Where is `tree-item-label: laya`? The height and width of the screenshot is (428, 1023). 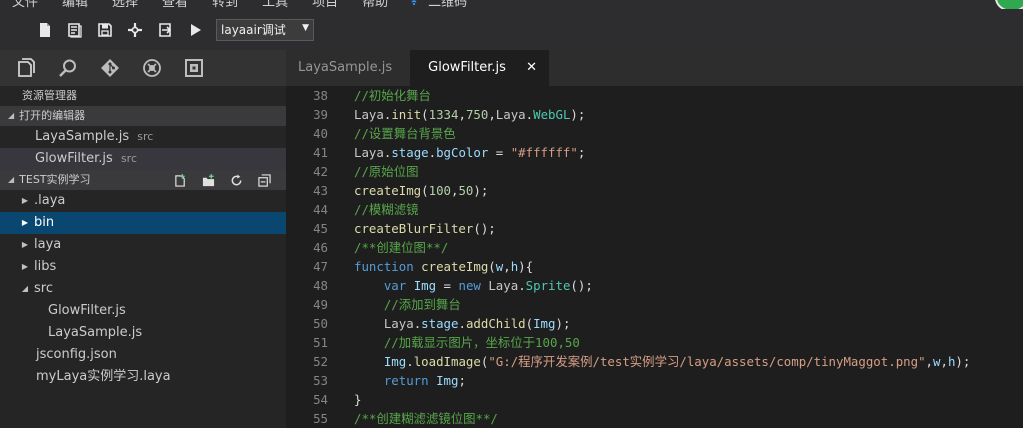
tree-item-label: laya is located at coordinates (48, 244).